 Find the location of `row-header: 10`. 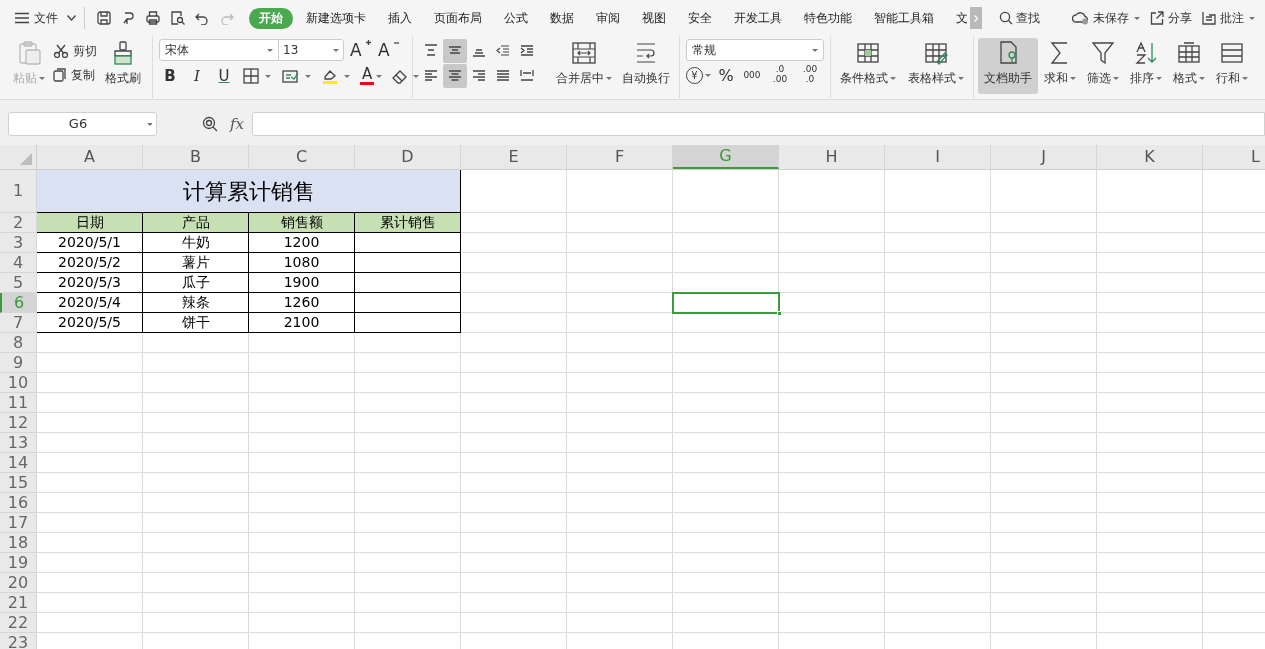

row-header: 10 is located at coordinates (18, 383).